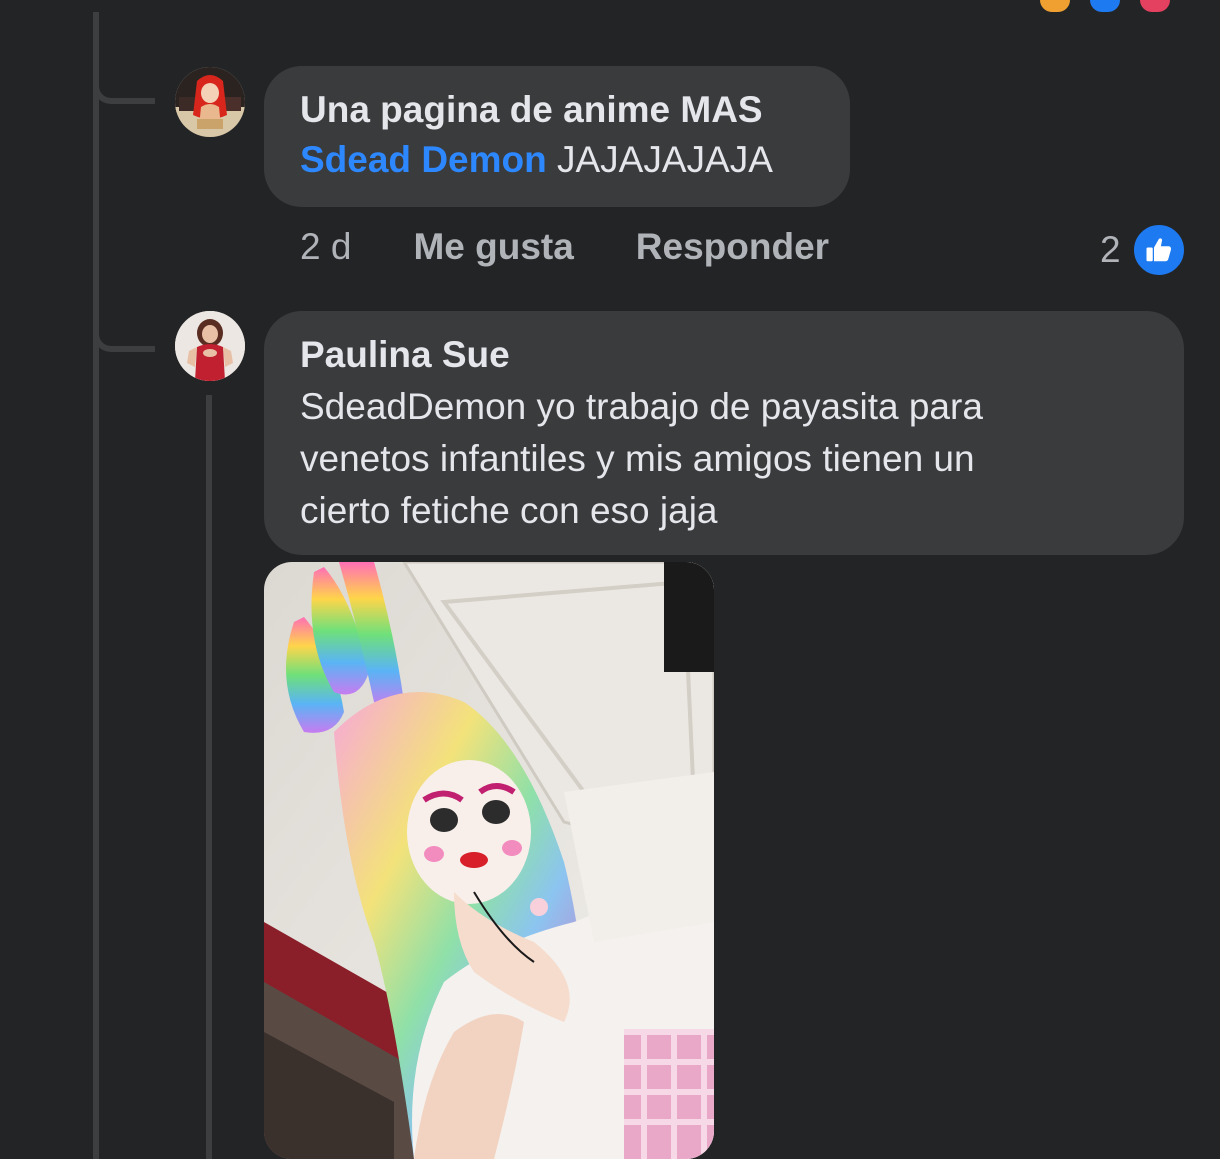 The image size is (1220, 1159). What do you see at coordinates (423, 159) in the screenshot?
I see `mention-link: Sdead Demon` at bounding box center [423, 159].